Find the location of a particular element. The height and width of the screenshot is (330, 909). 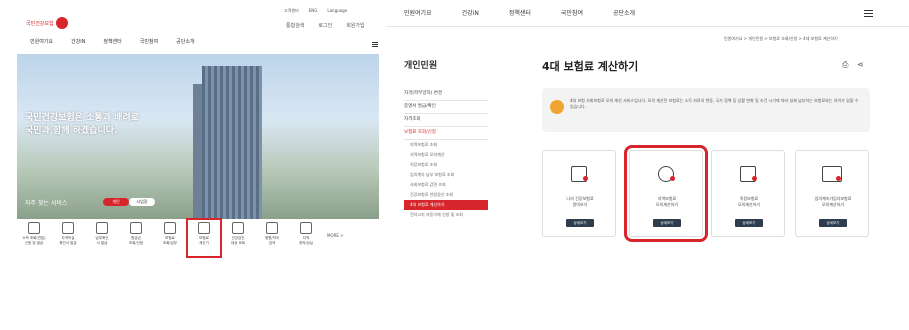

building-image is located at coordinates (232, 142).